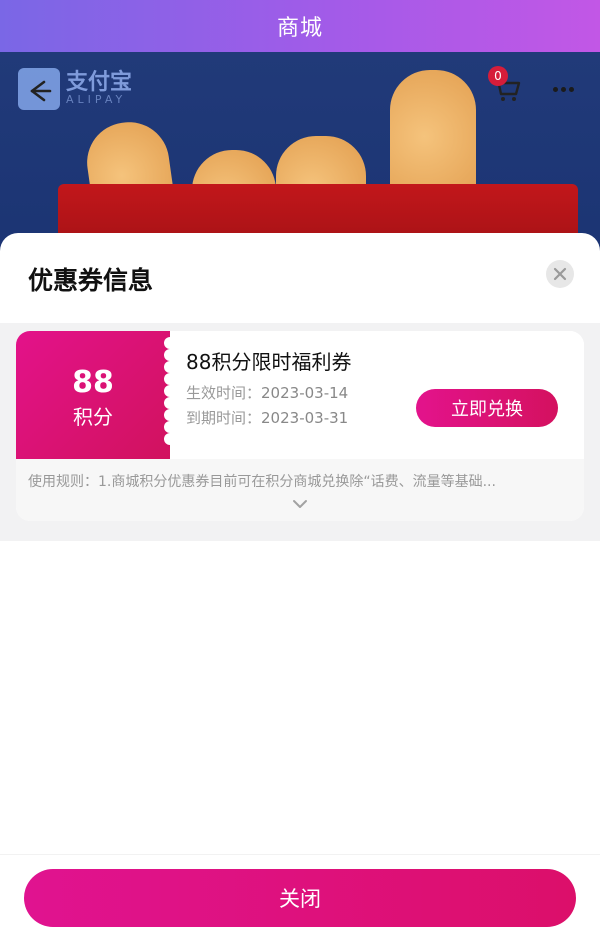 This screenshot has width=600, height=951. Describe the element at coordinates (91, 280) in the screenshot. I see `sheet-title: 优惠券信息` at that location.